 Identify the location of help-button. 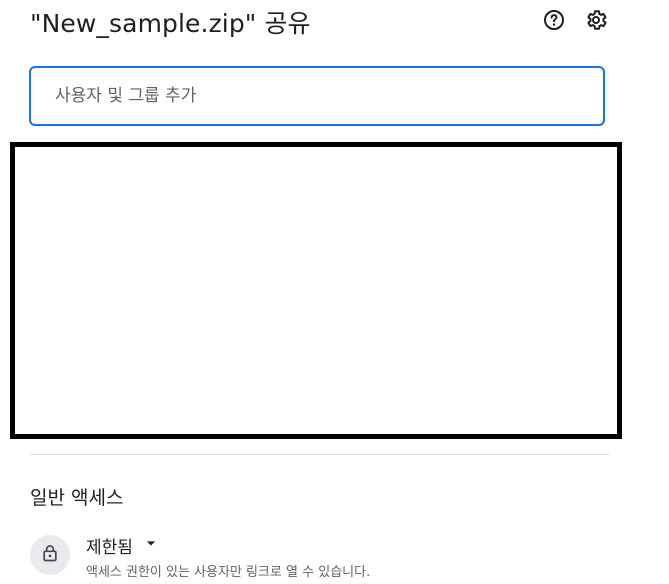
(554, 22).